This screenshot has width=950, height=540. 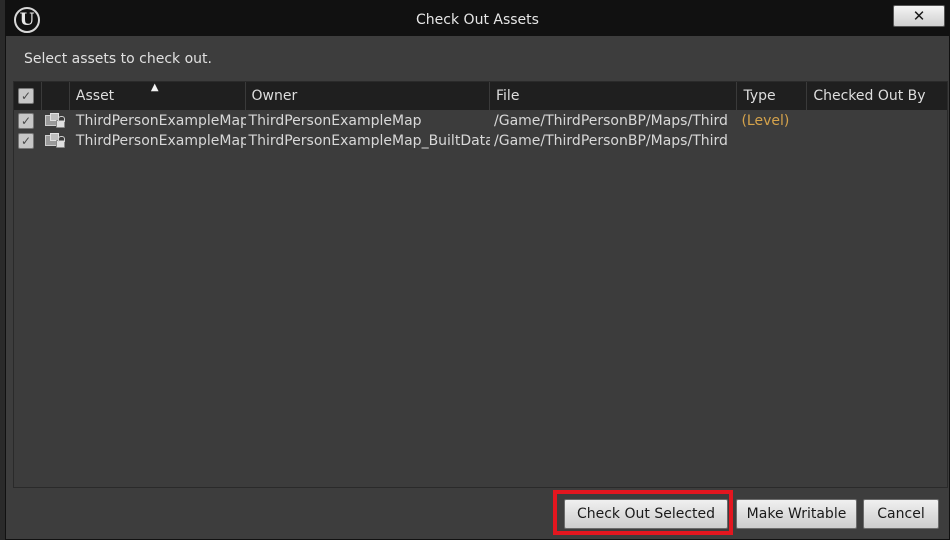 I want to click on highlight-annotation-box, so click(x=643, y=512).